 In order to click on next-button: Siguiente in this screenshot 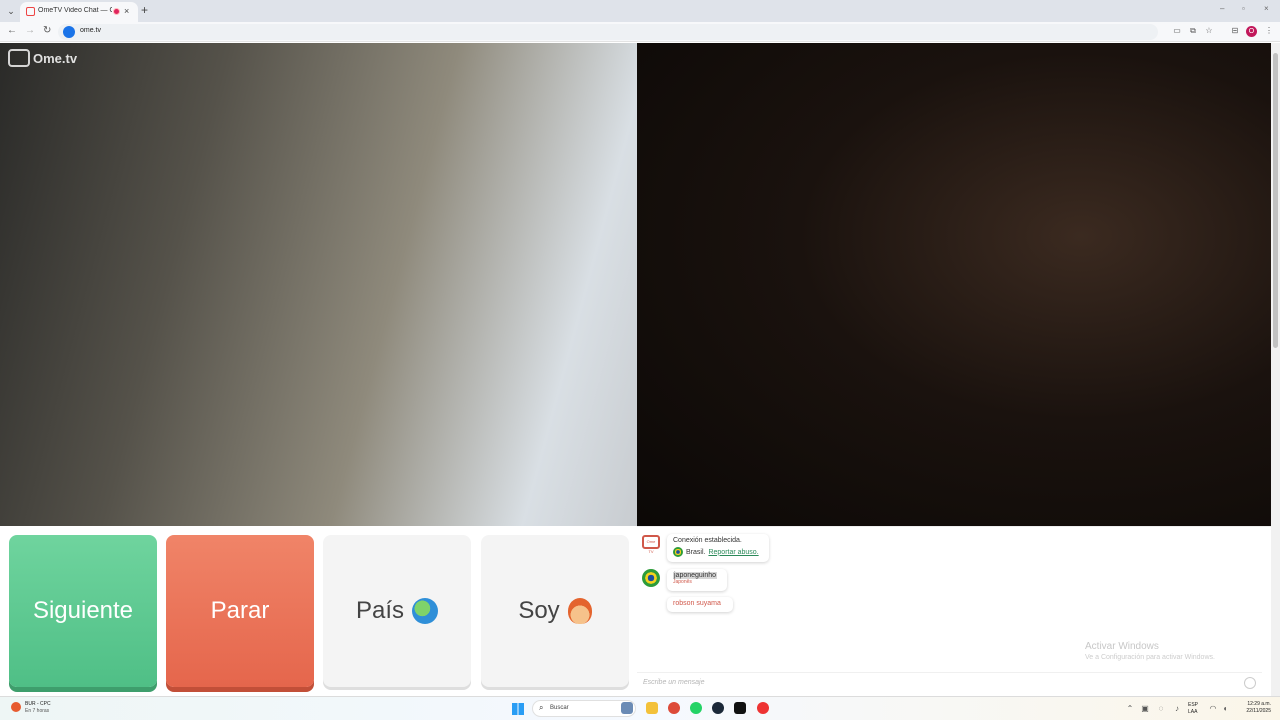, I will do `click(83, 611)`.